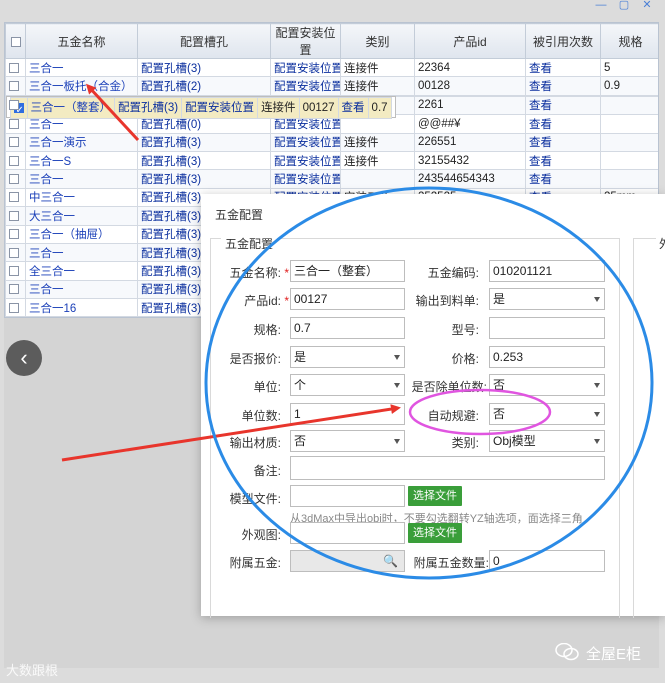 This screenshot has height=683, width=665. What do you see at coordinates (377, 67) in the screenshot?
I see `category-cell: 连接件` at bounding box center [377, 67].